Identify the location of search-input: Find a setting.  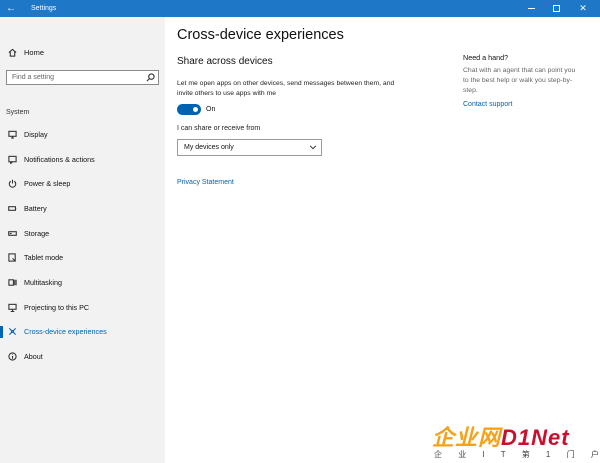
(82, 77).